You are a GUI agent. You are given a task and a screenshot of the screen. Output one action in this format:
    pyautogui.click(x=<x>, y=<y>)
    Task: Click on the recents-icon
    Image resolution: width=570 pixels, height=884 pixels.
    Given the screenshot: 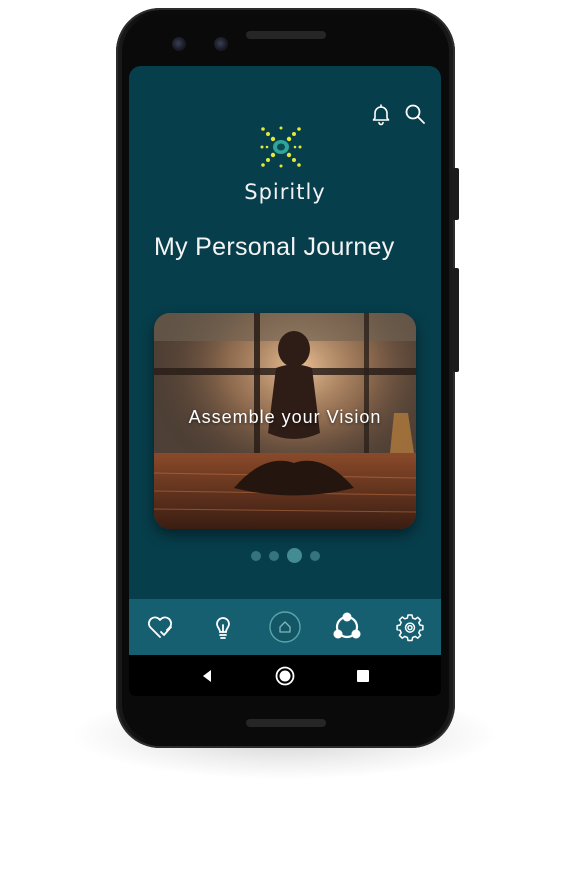 What is the action you would take?
    pyautogui.click(x=363, y=676)
    